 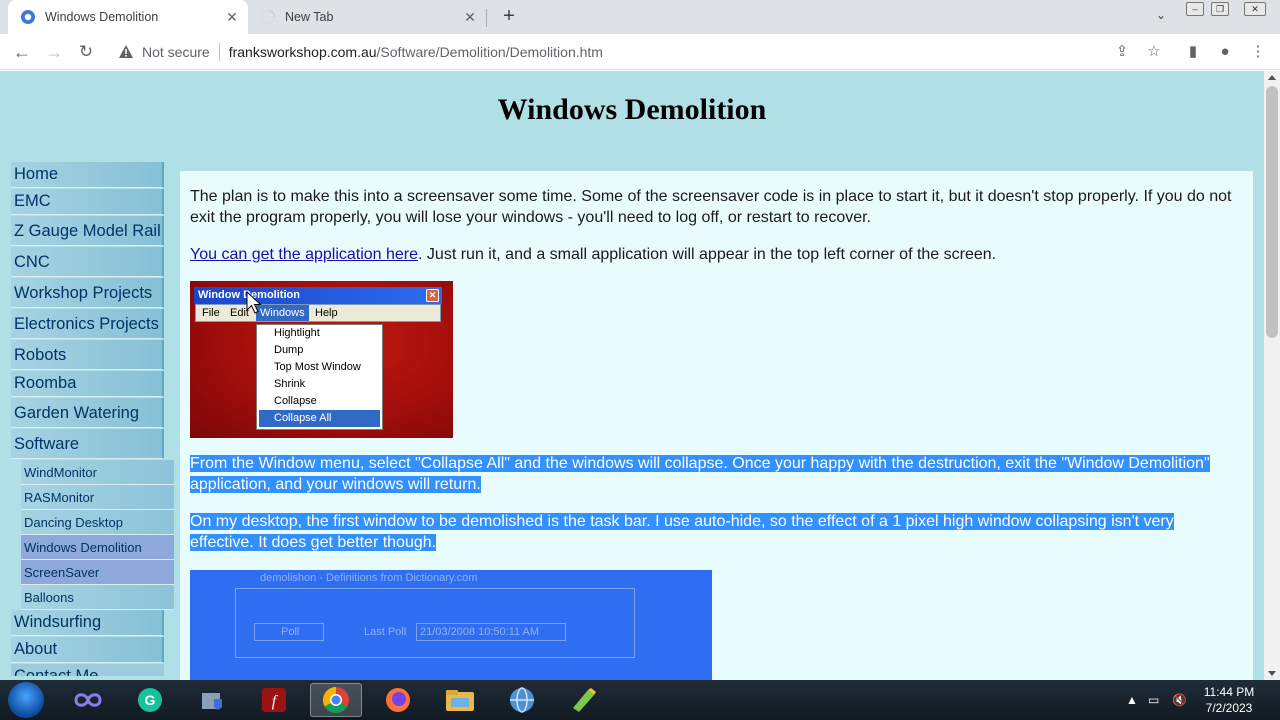 What do you see at coordinates (1122, 52) in the screenshot?
I see `share-icon: ⇪` at bounding box center [1122, 52].